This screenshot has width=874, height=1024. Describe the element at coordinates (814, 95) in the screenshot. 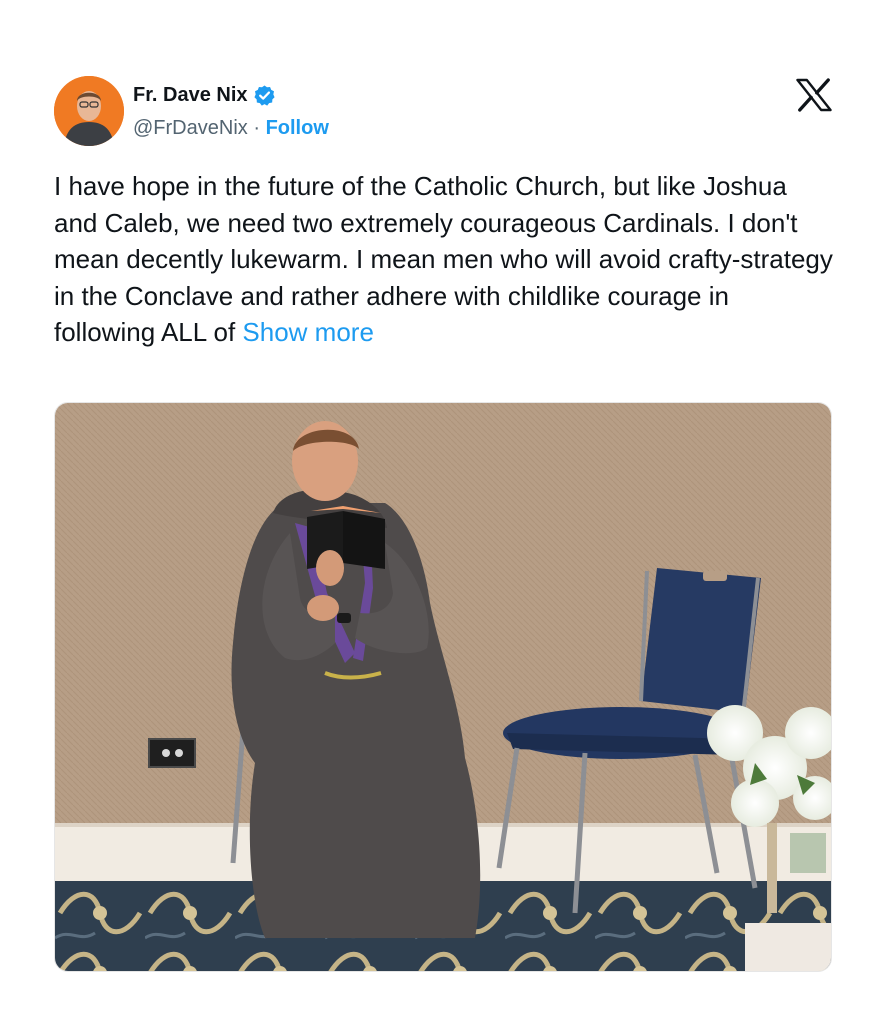

I see `x-logo-icon` at that location.